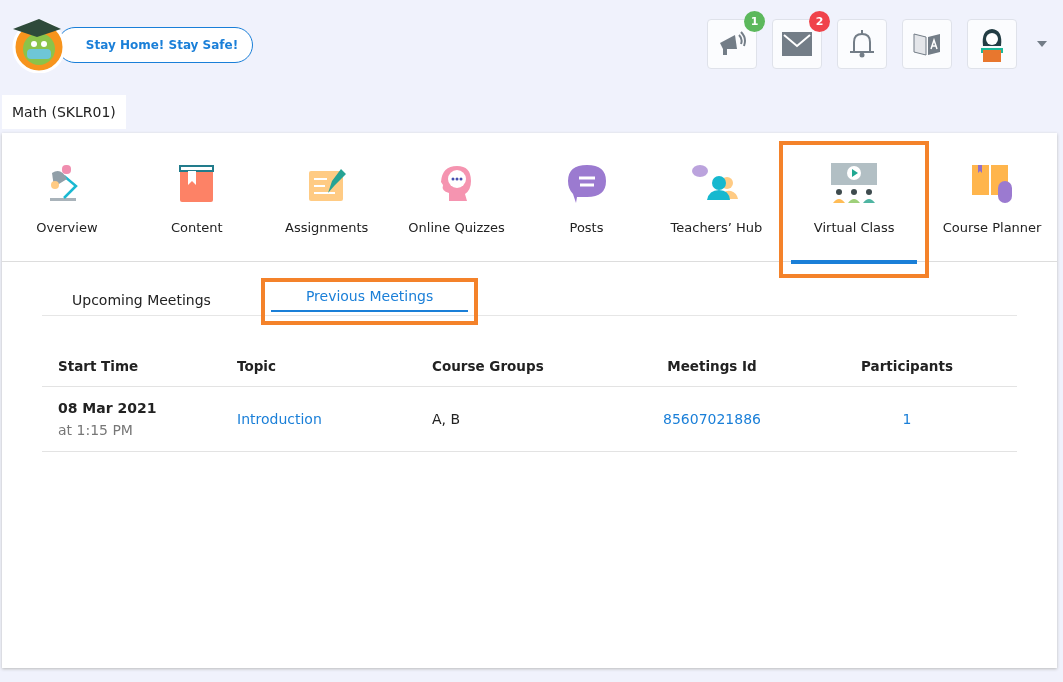 The height and width of the screenshot is (682, 1063). I want to click on column-header: Participants, so click(907, 366).